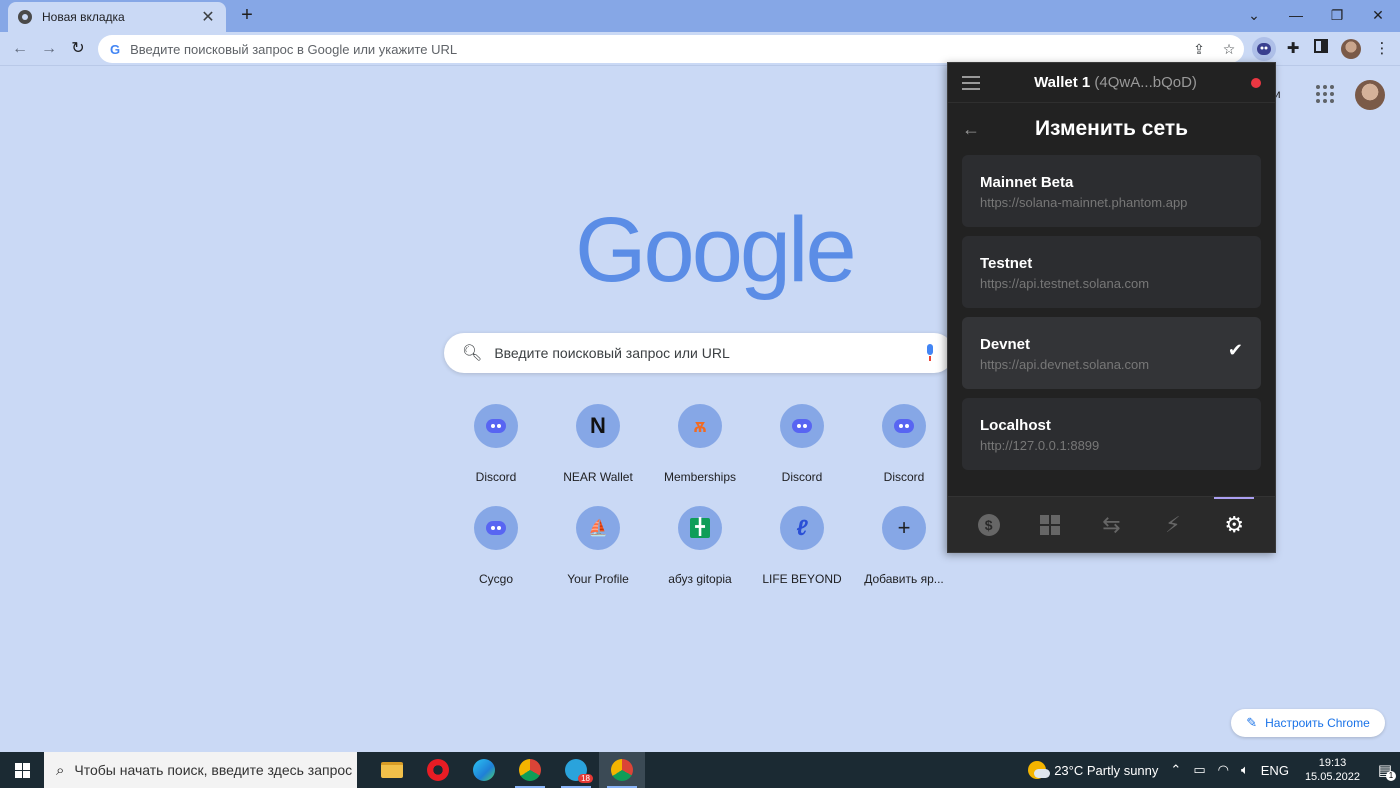  What do you see at coordinates (530, 770) in the screenshot?
I see `chrome-alt-icon` at bounding box center [530, 770].